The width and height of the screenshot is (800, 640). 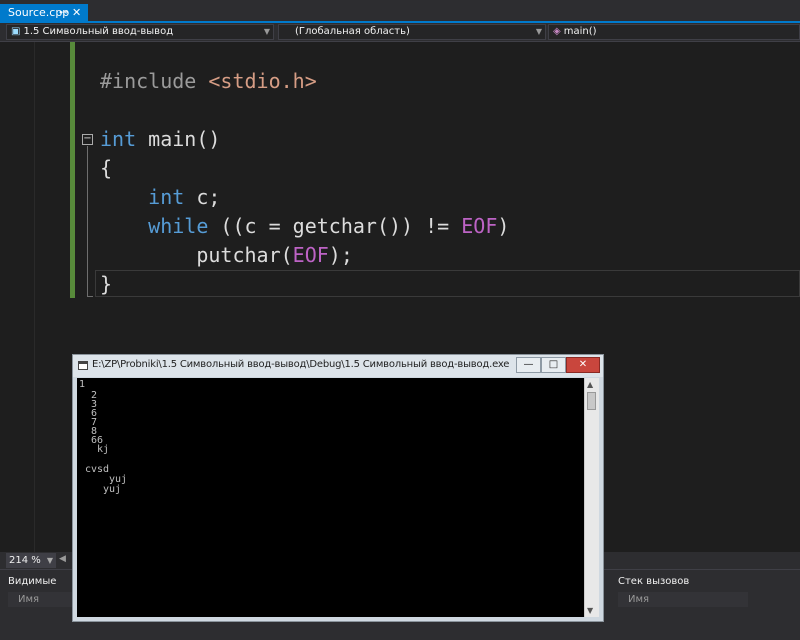 I want to click on zoom-level: 214 %, so click(x=25, y=560).